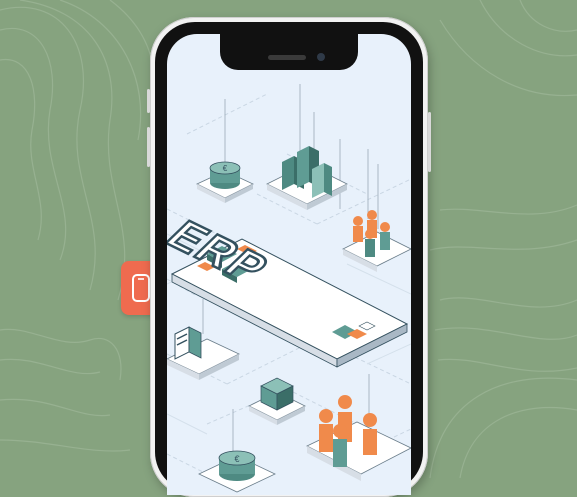  What do you see at coordinates (289, 52) in the screenshot?
I see `phone-notch` at bounding box center [289, 52].